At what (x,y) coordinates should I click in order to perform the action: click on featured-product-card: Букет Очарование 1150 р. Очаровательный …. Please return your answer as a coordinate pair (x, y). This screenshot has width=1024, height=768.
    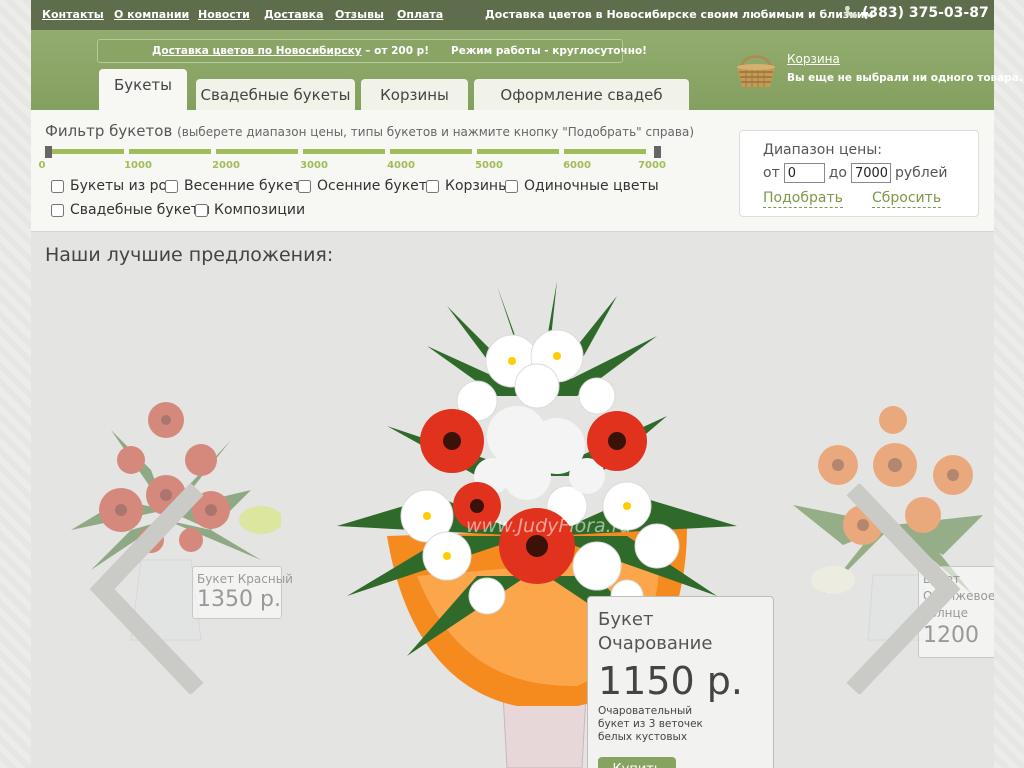
    Looking at the image, I should click on (680, 682).